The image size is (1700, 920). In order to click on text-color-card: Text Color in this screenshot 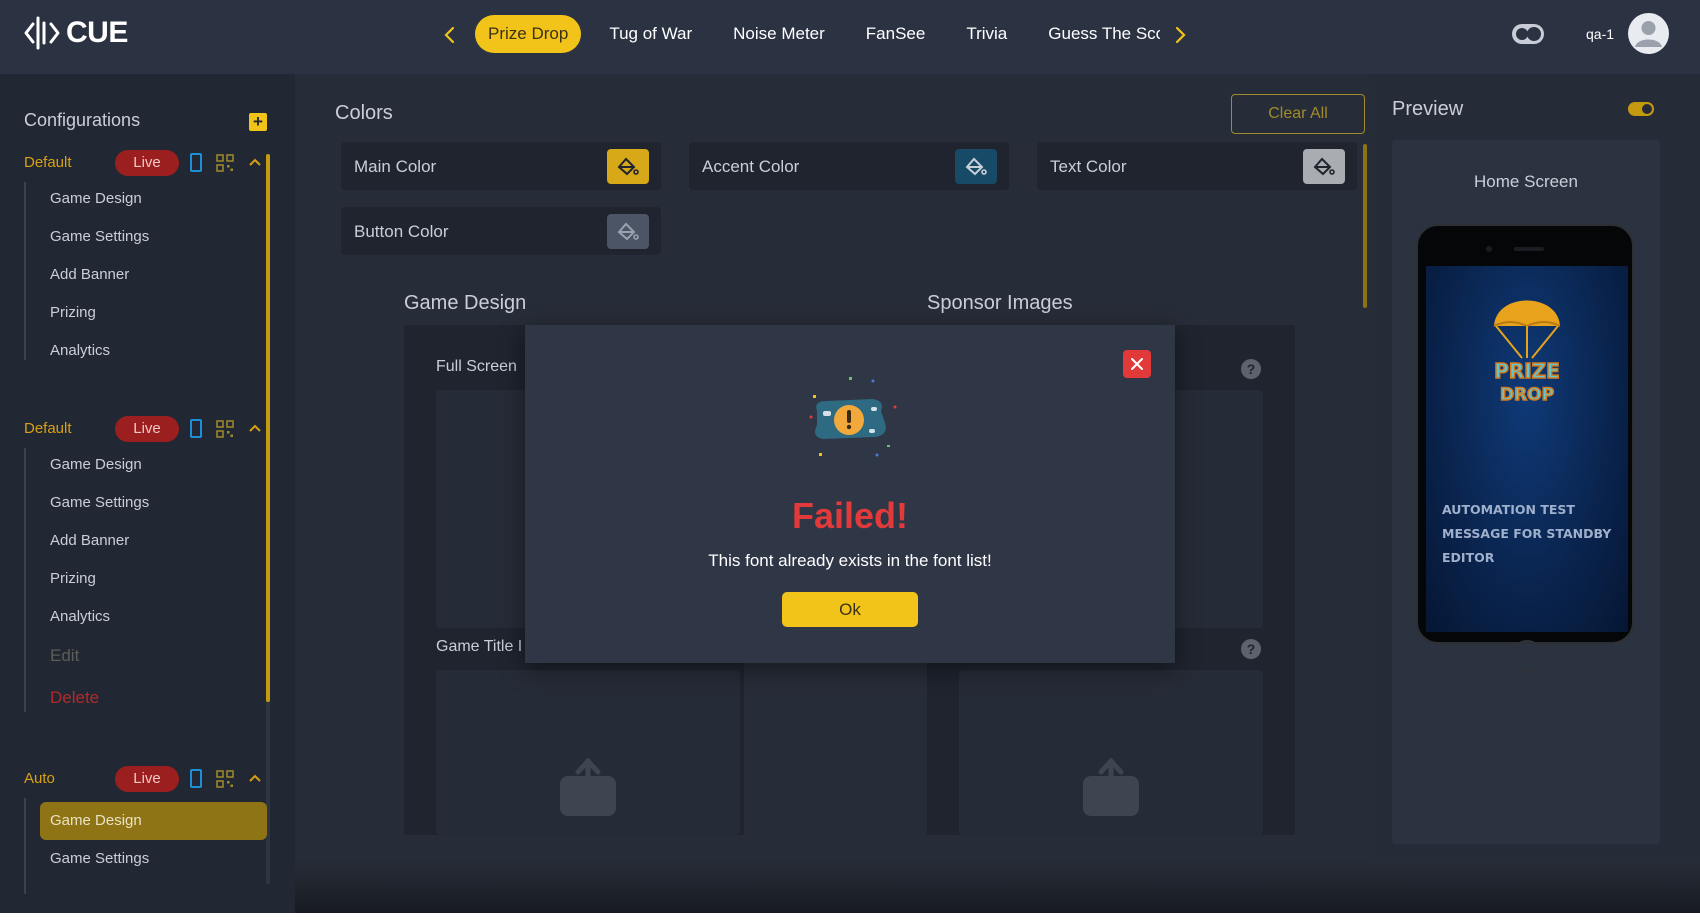, I will do `click(1197, 166)`.